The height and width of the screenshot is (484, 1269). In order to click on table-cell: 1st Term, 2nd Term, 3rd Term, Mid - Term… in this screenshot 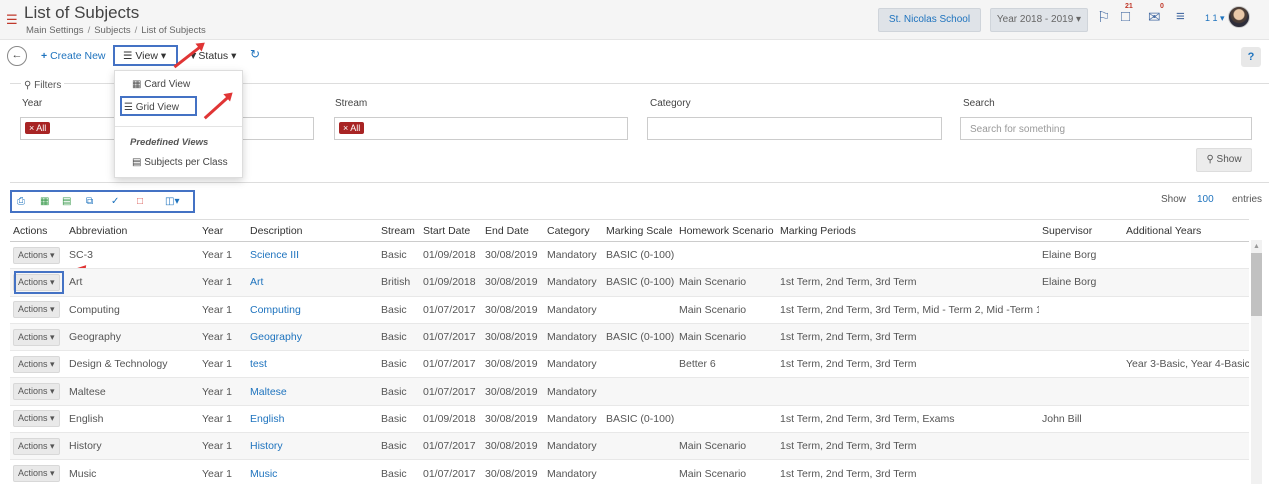, I will do `click(908, 310)`.